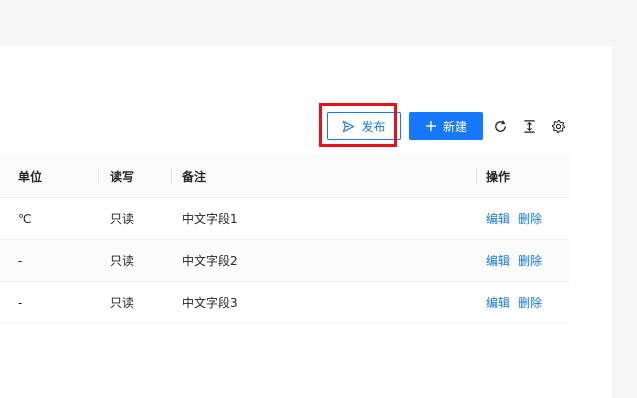 This screenshot has width=637, height=398. I want to click on send-icon, so click(348, 126).